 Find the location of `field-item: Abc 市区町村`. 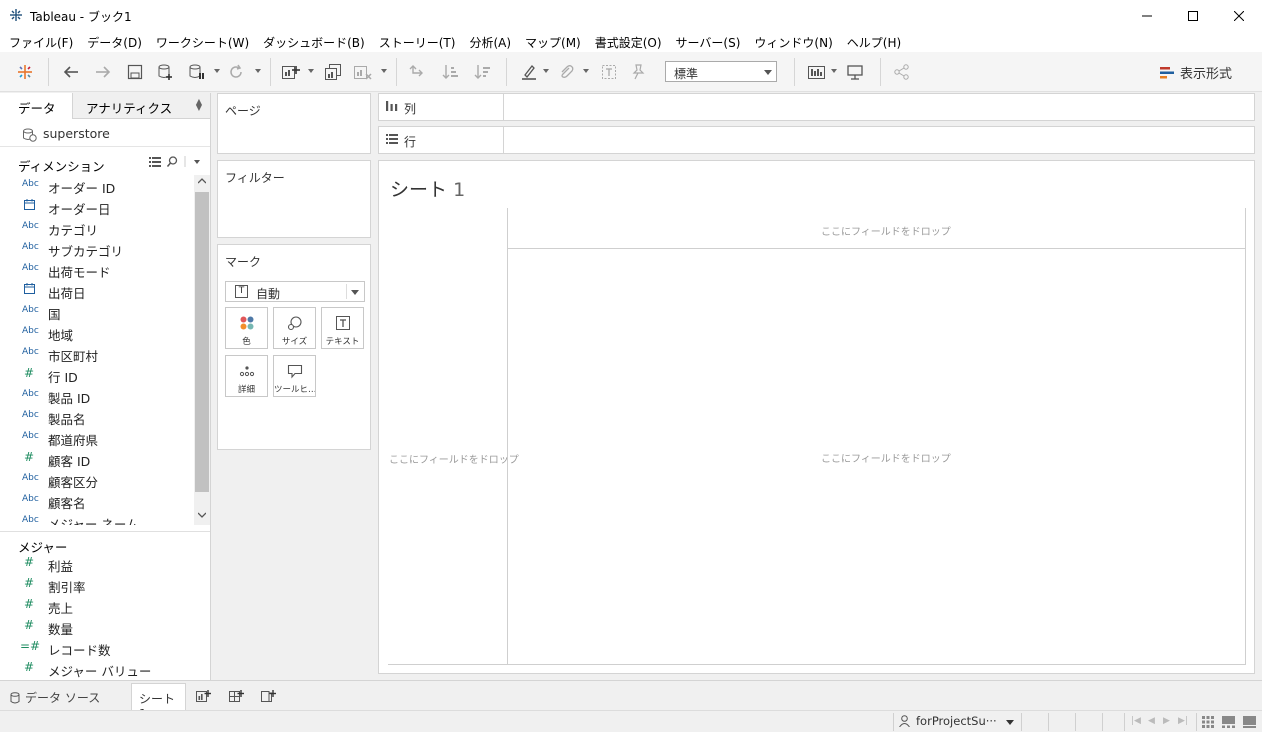

field-item: Abc 市区町村 is located at coordinates (97, 353).